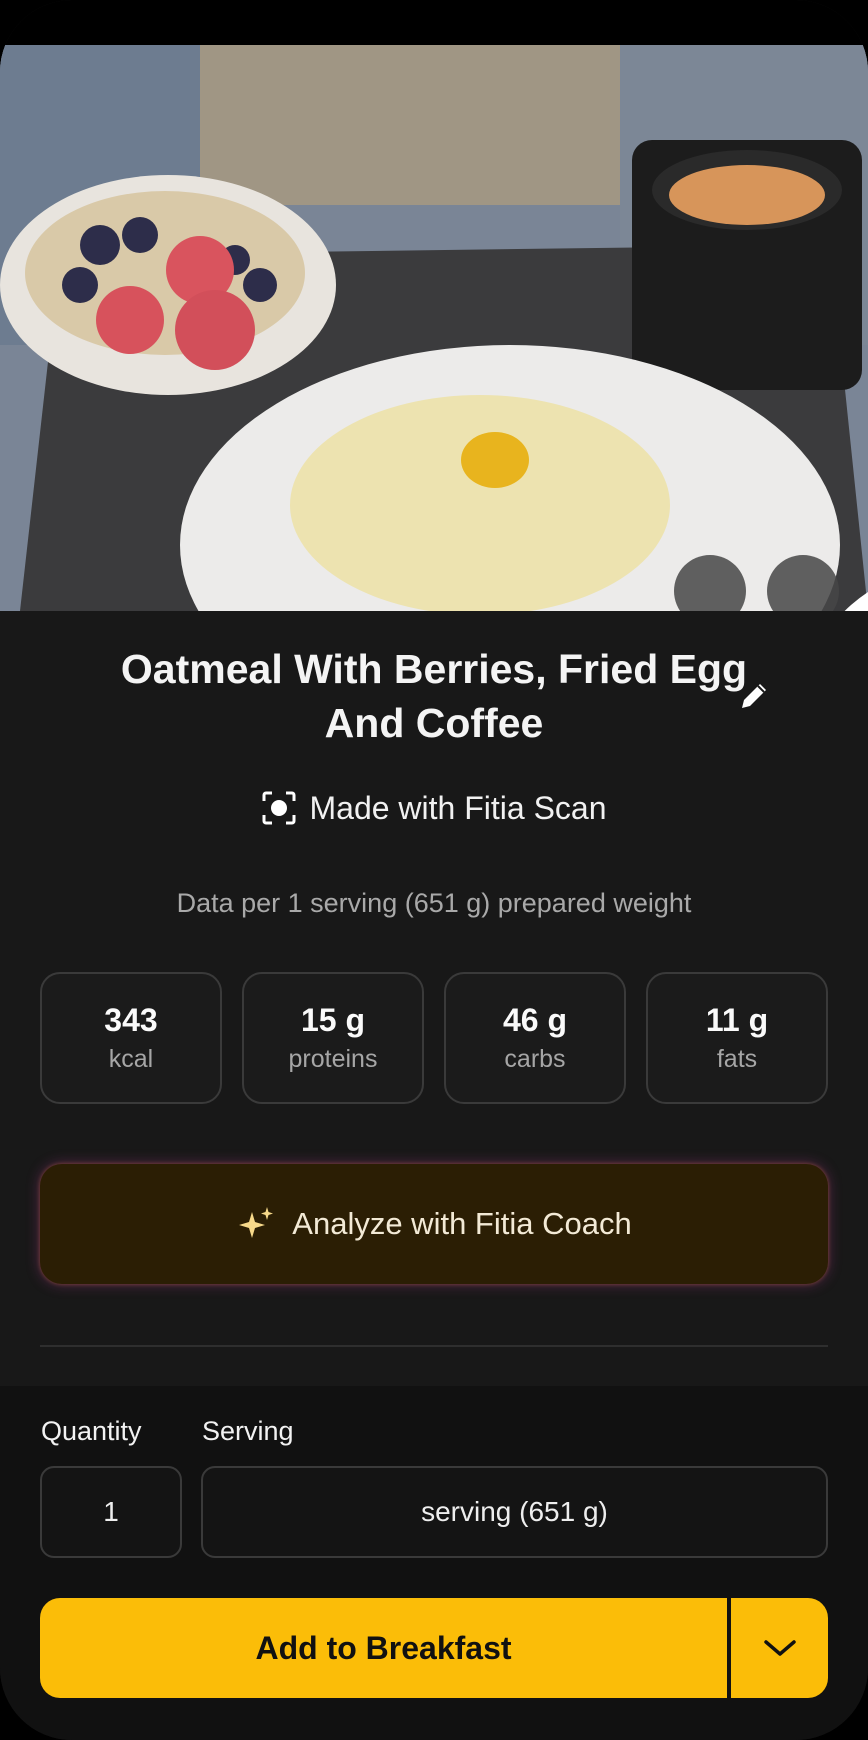  I want to click on chevron-down-icon, so click(779, 1648).